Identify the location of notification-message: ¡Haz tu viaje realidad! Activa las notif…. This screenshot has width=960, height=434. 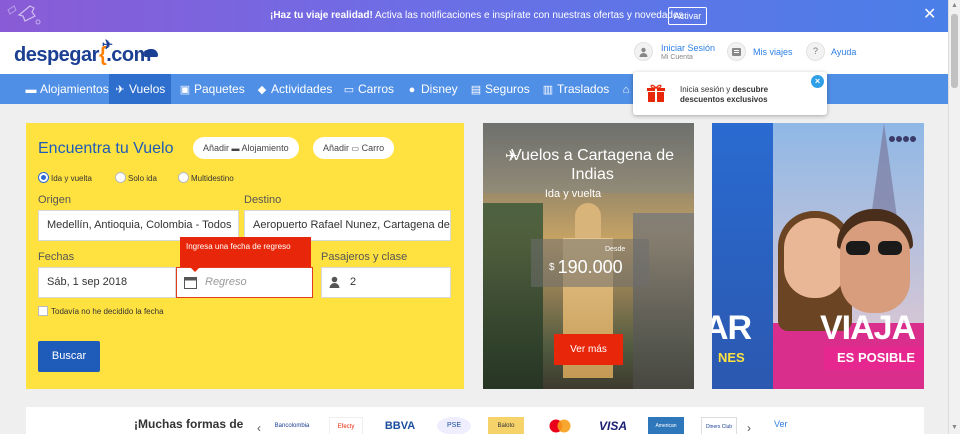
(478, 15).